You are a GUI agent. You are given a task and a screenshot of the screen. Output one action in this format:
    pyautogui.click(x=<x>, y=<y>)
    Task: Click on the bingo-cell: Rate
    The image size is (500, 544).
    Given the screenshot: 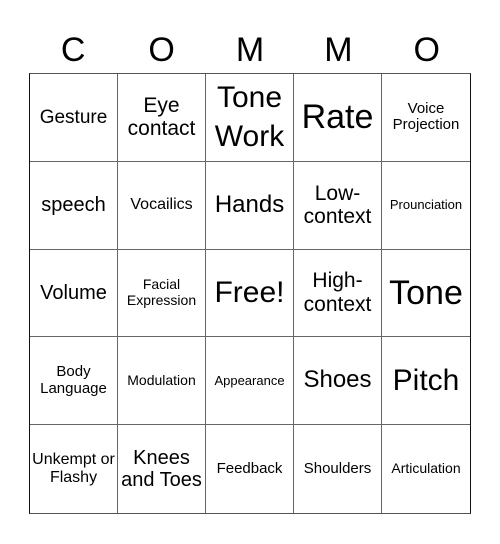 What is the action you would take?
    pyautogui.click(x=338, y=118)
    